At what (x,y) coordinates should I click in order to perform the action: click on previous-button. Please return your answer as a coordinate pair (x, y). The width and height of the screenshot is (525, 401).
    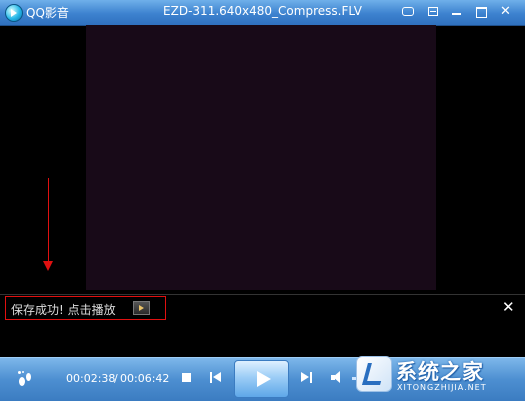
    Looking at the image, I should click on (216, 377).